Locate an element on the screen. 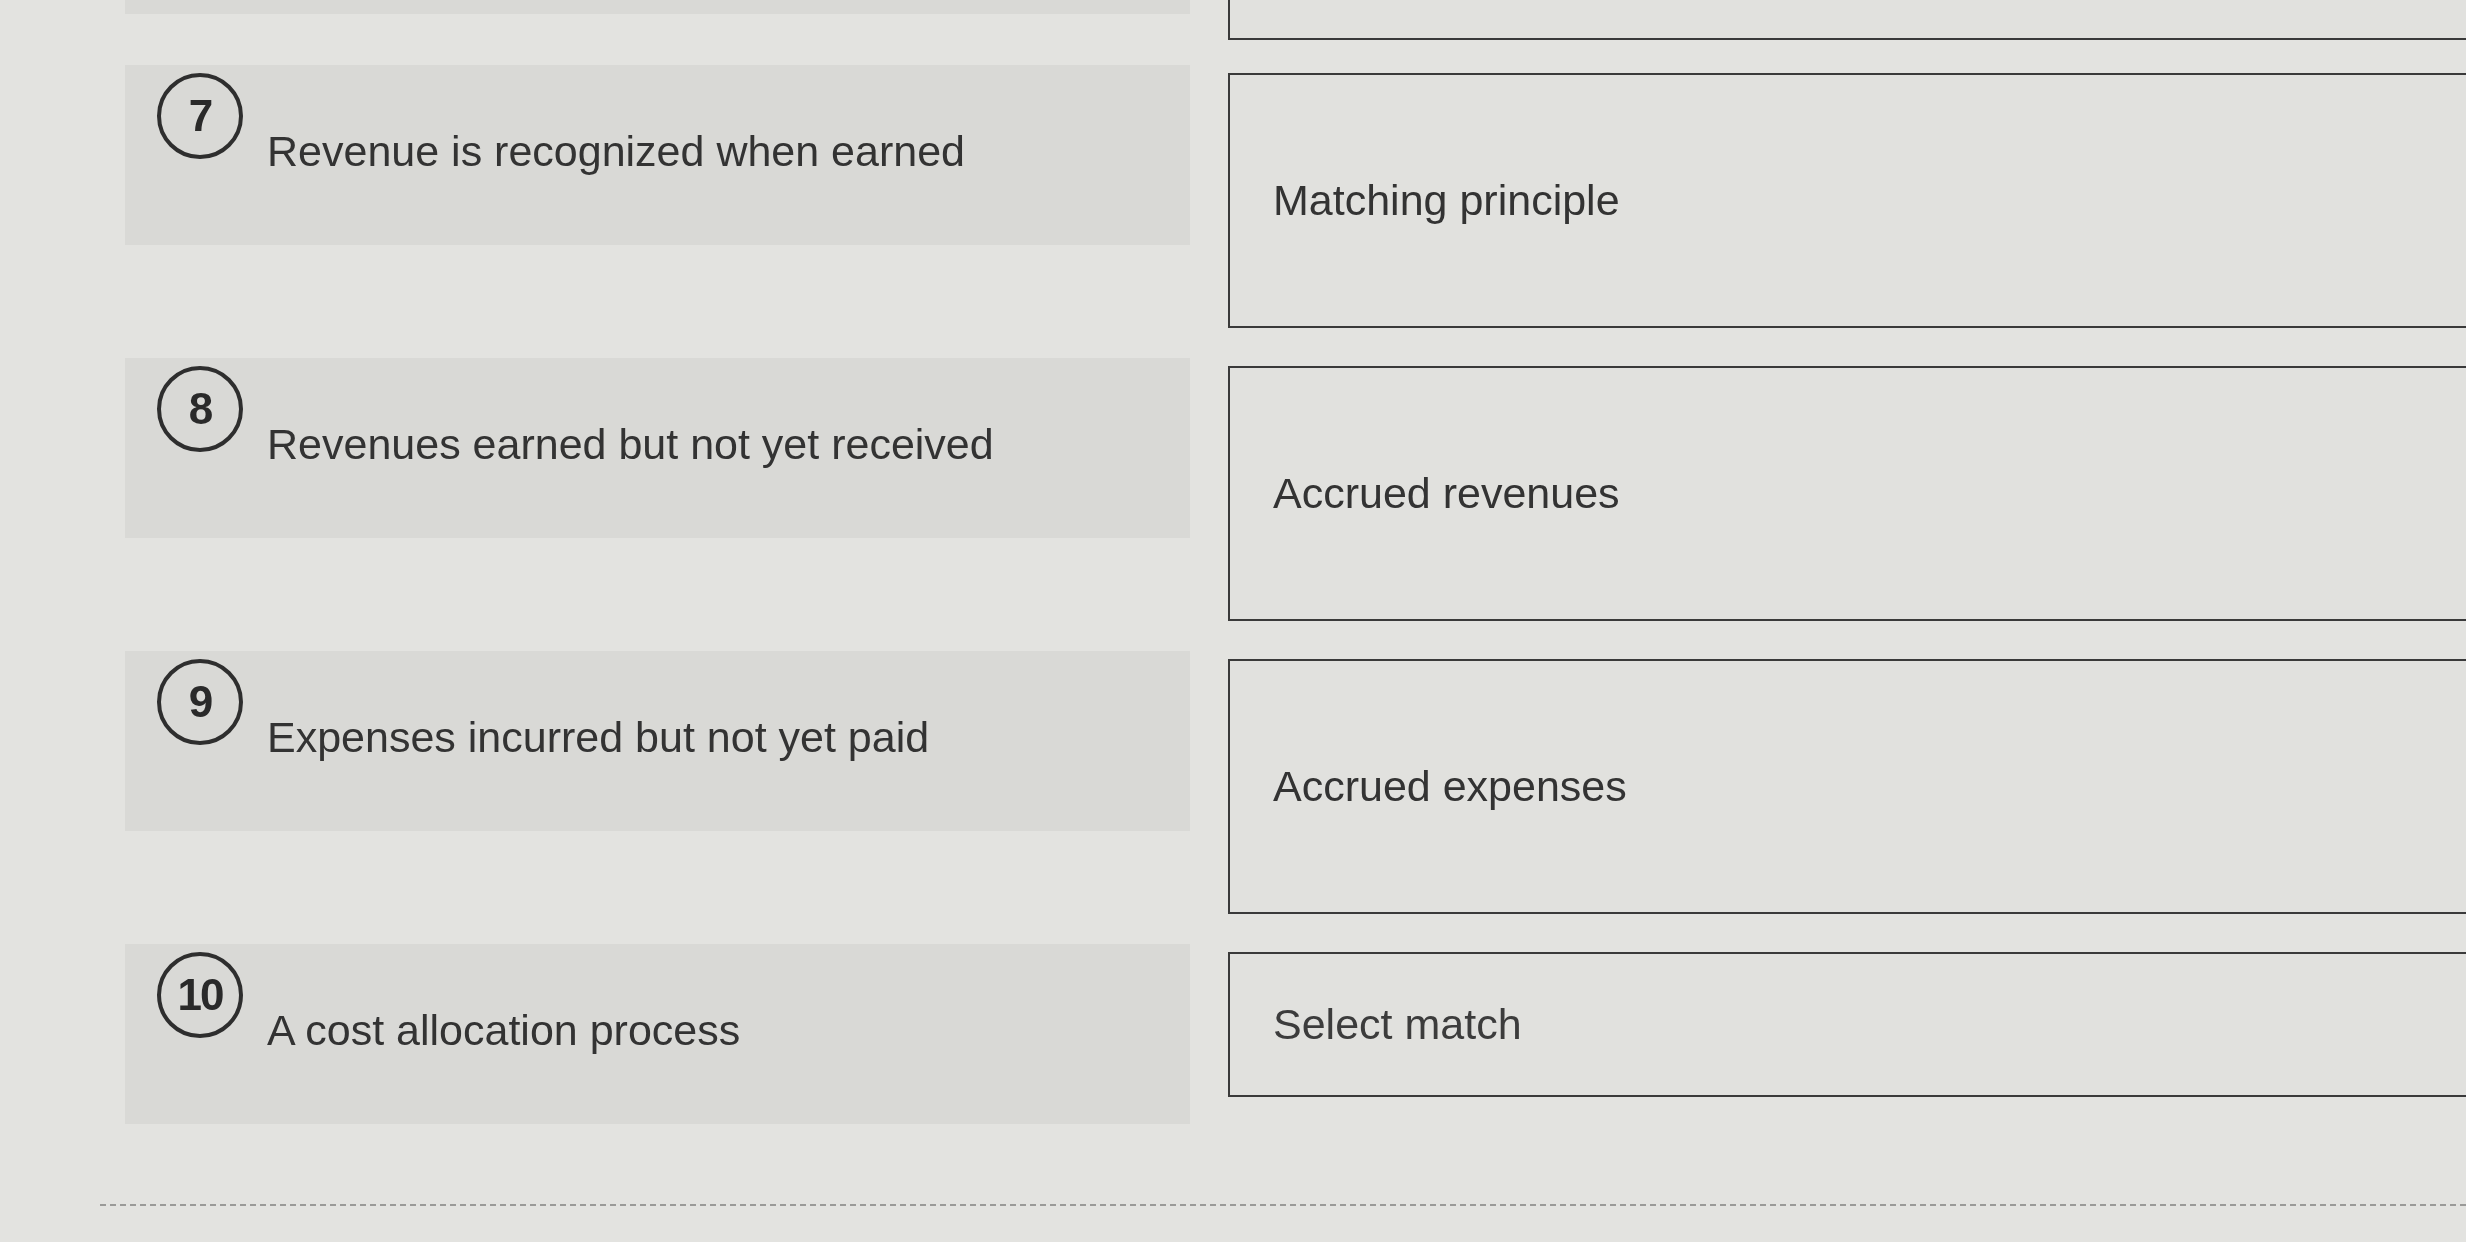  answer-dropdown: Matching principle is located at coordinates (1847, 200).